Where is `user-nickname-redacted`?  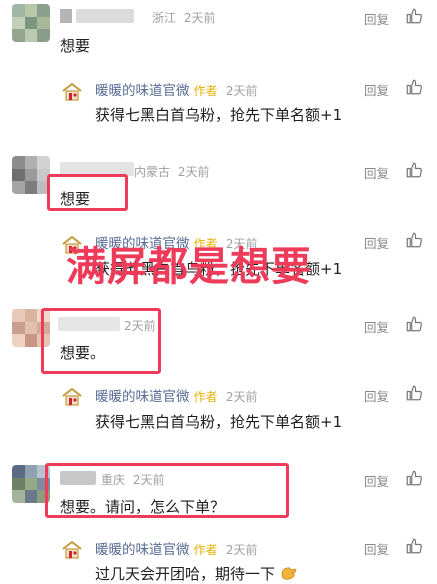
user-nickname-redacted is located at coordinates (66, 16).